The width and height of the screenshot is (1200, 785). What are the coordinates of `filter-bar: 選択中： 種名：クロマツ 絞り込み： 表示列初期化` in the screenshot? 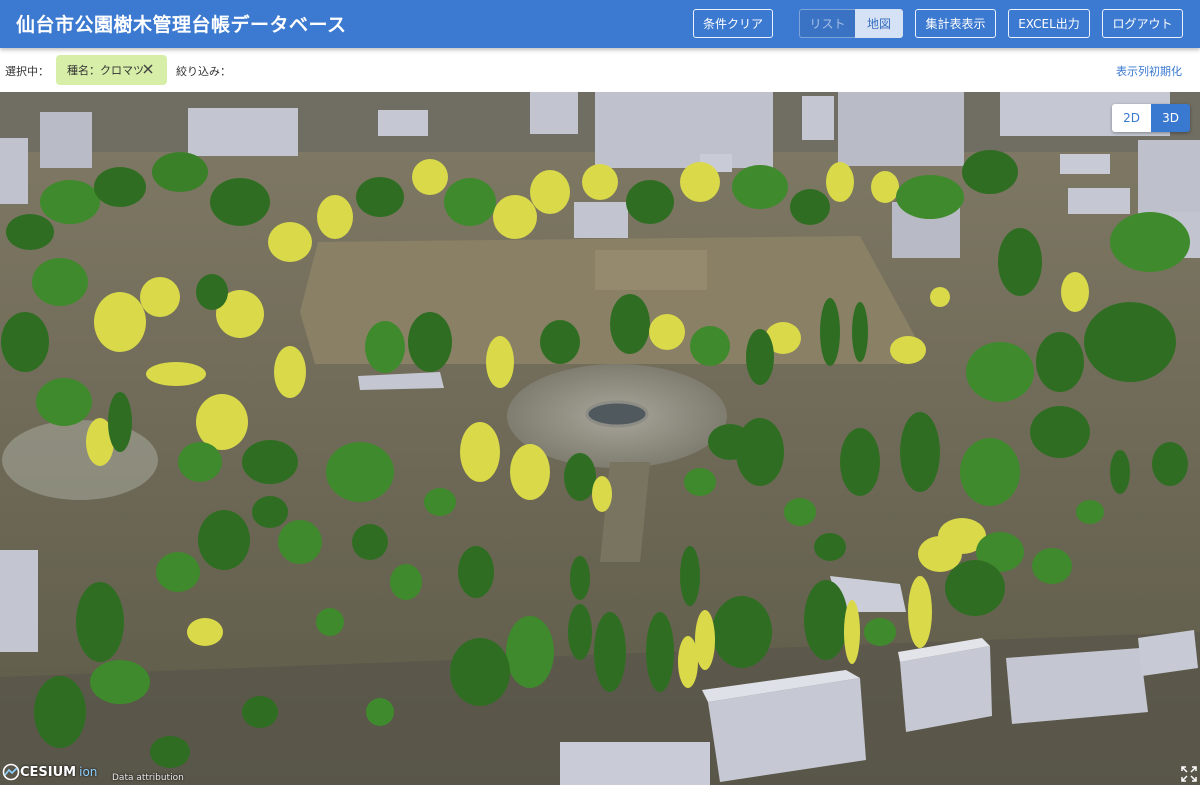 It's located at (600, 70).